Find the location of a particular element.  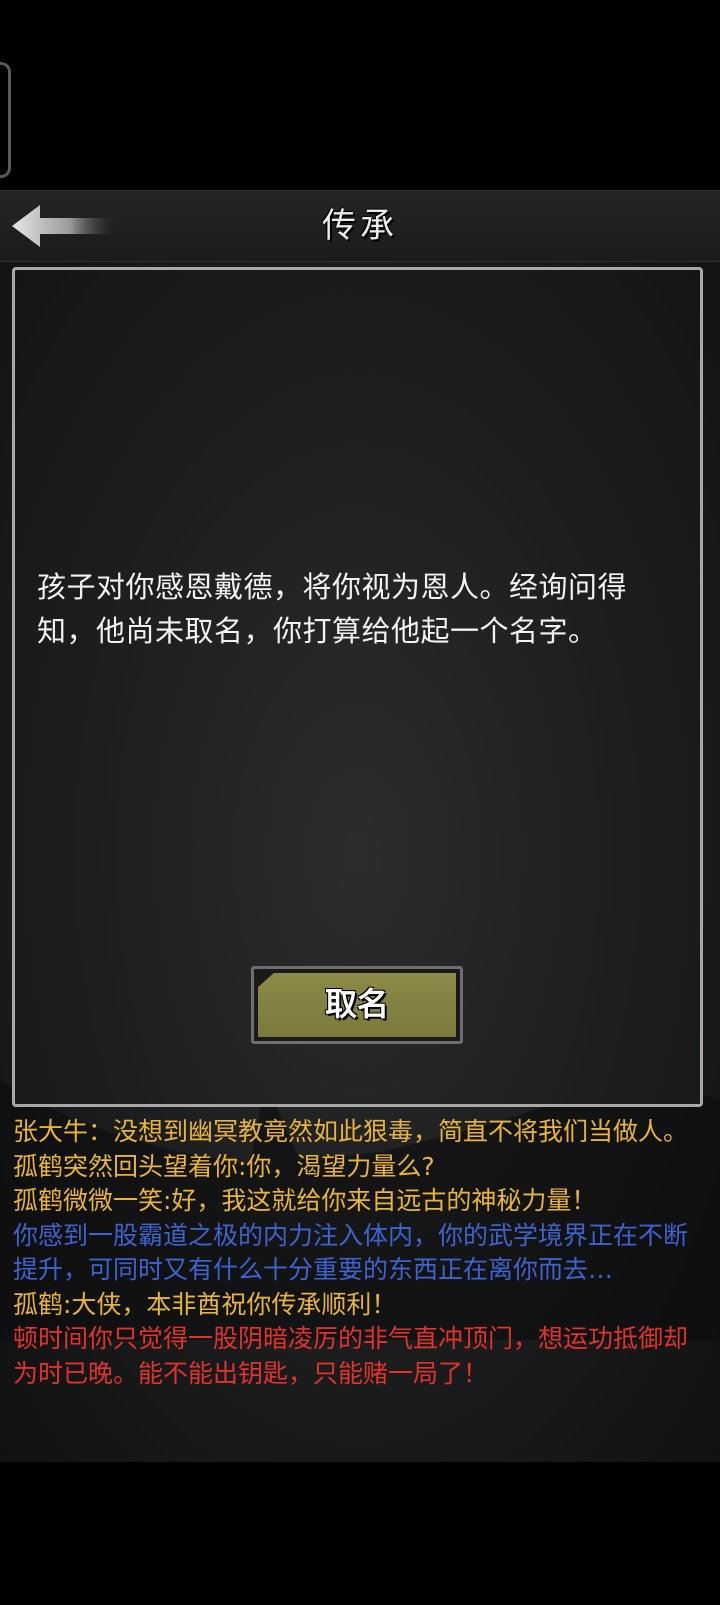

log-line: 张大牛：没想到幽冥教竟然如此狠毒，简直不将我们当做人。 is located at coordinates (351, 1131).